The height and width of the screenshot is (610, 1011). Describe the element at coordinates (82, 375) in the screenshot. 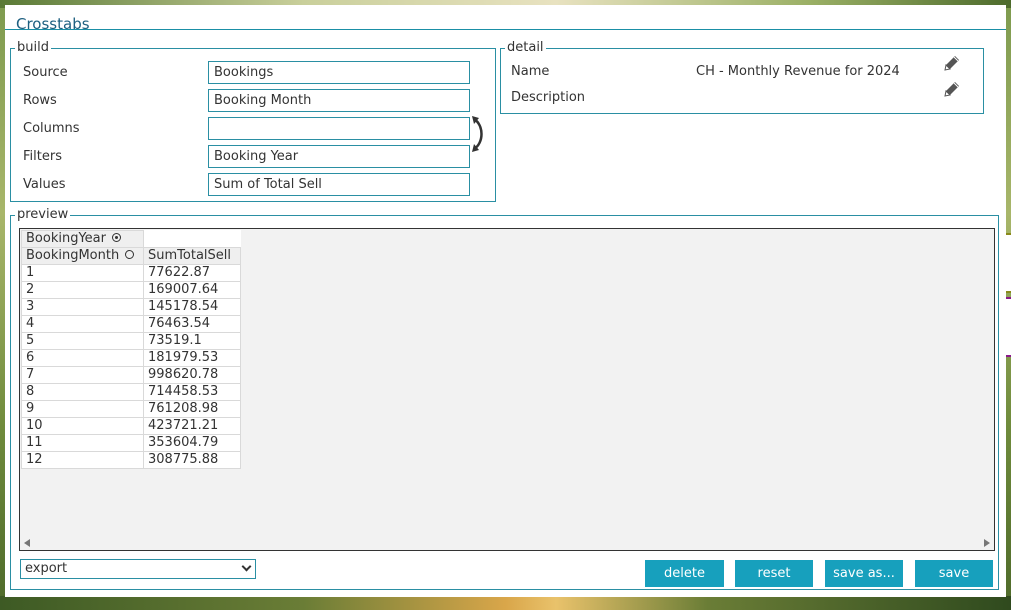

I see `month-cell: 7` at that location.